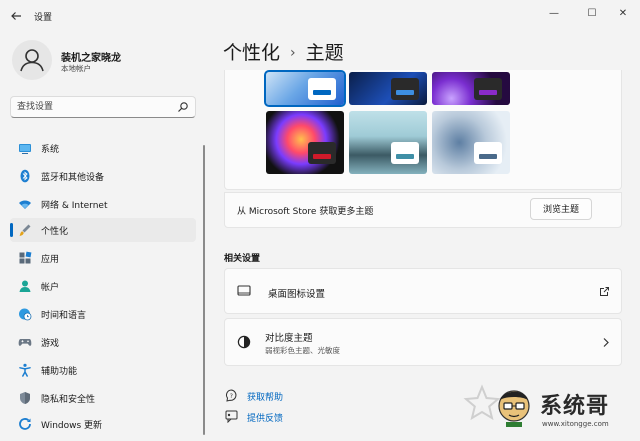  I want to click on desktop-icons-label: 桌面图标设置, so click(297, 294).